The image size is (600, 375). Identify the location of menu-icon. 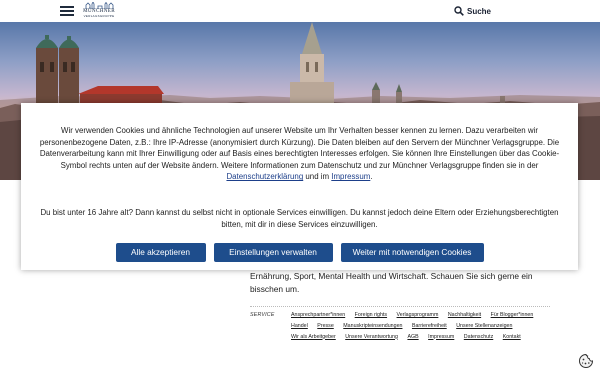
(67, 11).